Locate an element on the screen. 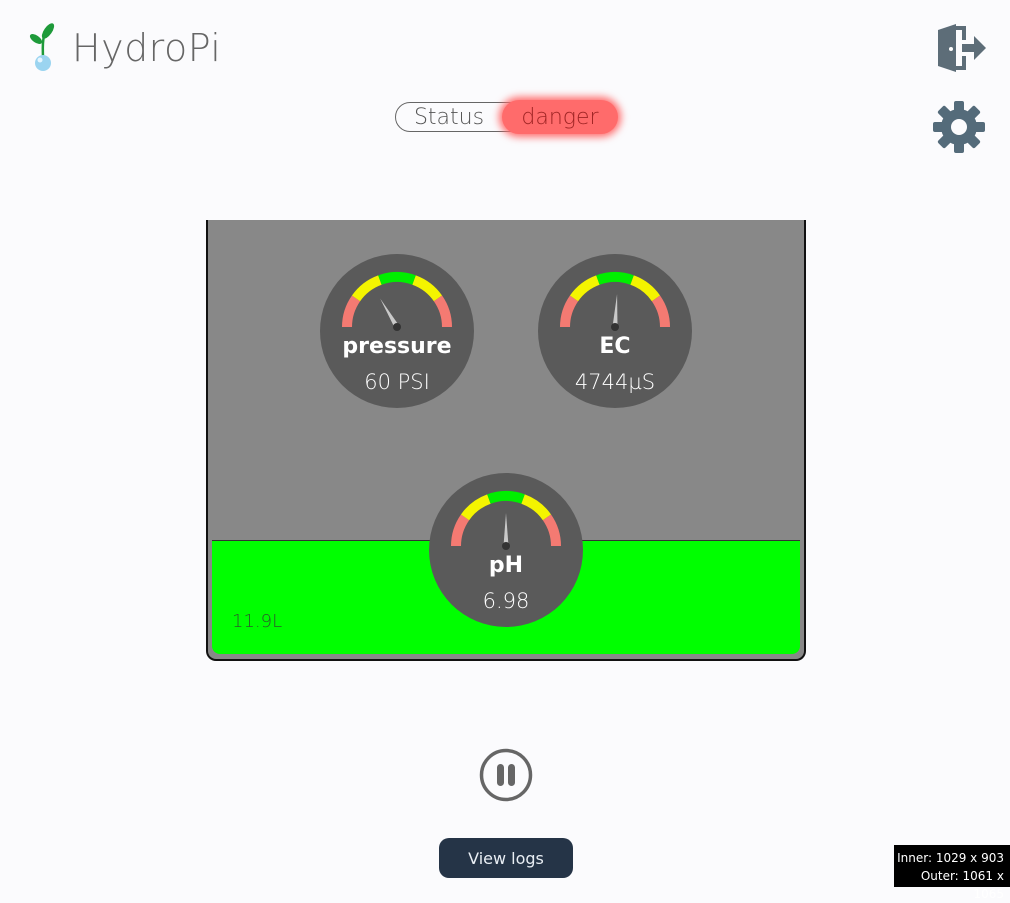 The height and width of the screenshot is (903, 1010). ph-gauge: pH 6.98 is located at coordinates (506, 550).